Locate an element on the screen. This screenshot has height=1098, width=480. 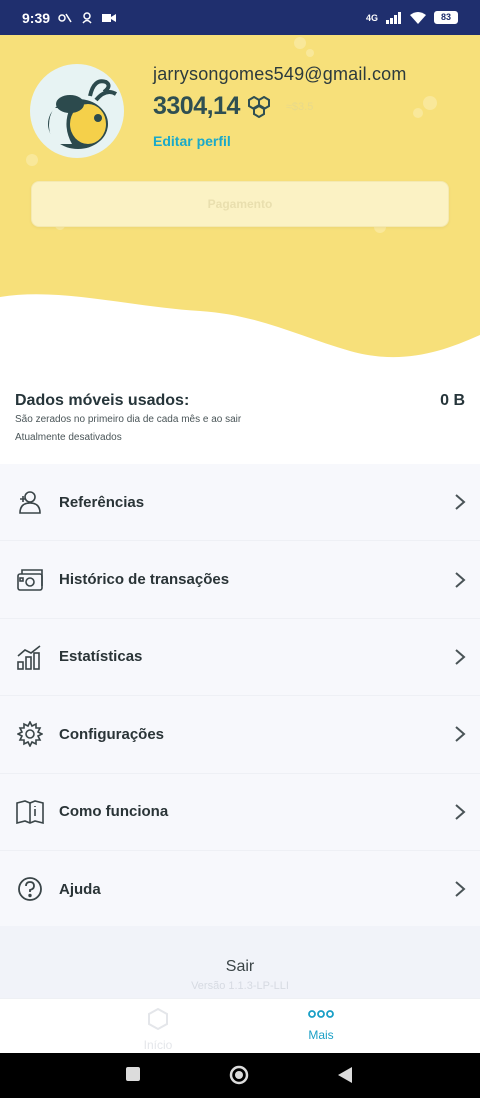
wallet-icon is located at coordinates (30, 580).